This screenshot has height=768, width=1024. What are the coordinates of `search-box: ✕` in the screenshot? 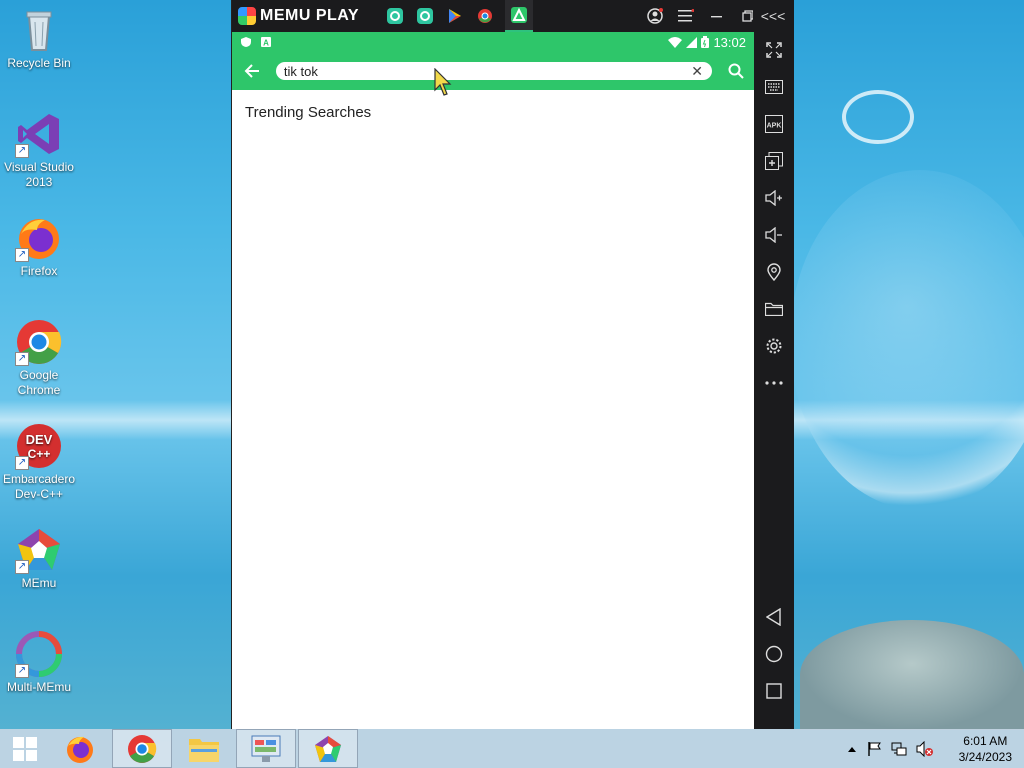 It's located at (494, 71).